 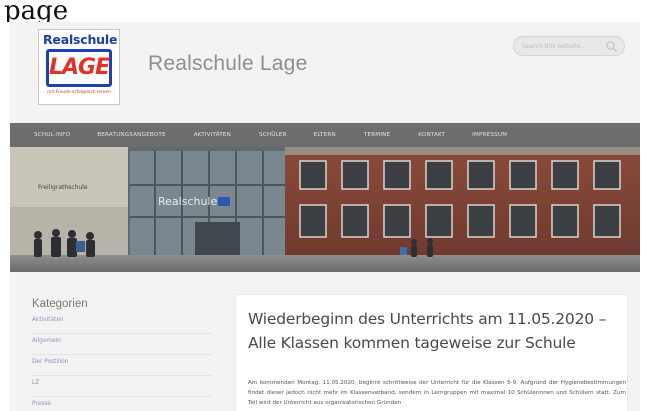 What do you see at coordinates (80, 39) in the screenshot?
I see `logo-school-text: Realschule` at bounding box center [80, 39].